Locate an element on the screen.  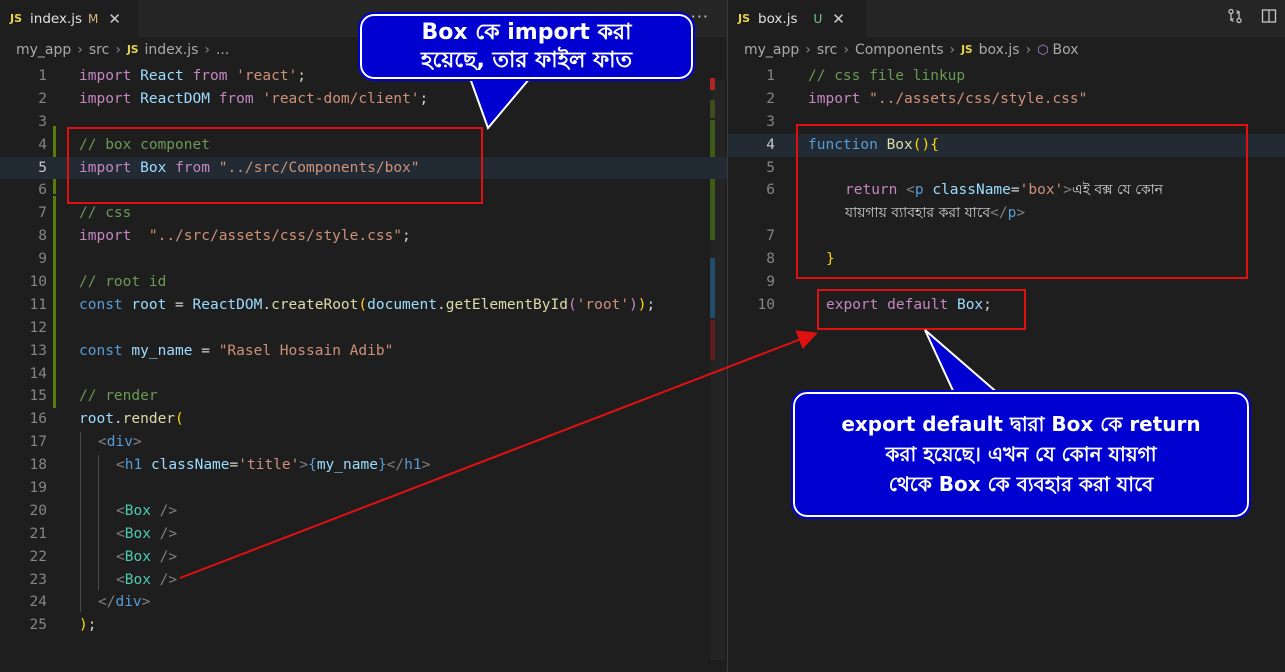
callout-text: থেকে Box কে ব্যবহার করা যাবে is located at coordinates (1021, 484).